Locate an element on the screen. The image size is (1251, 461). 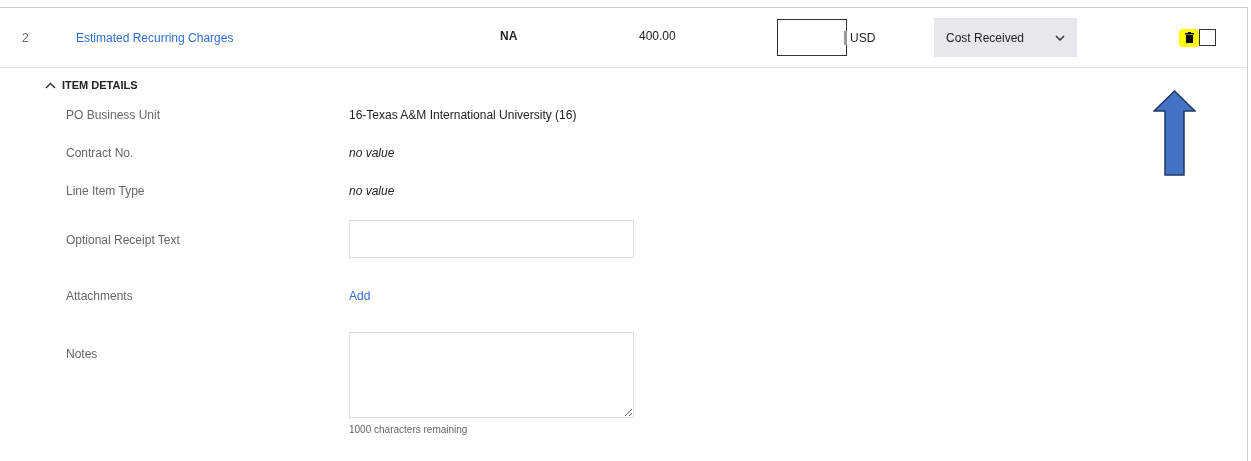
table-cell-text: NA is located at coordinates (509, 36).